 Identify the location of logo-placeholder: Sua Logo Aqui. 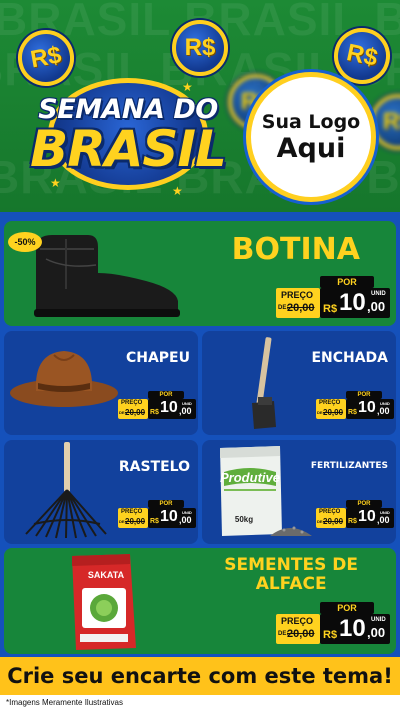
(311, 137).